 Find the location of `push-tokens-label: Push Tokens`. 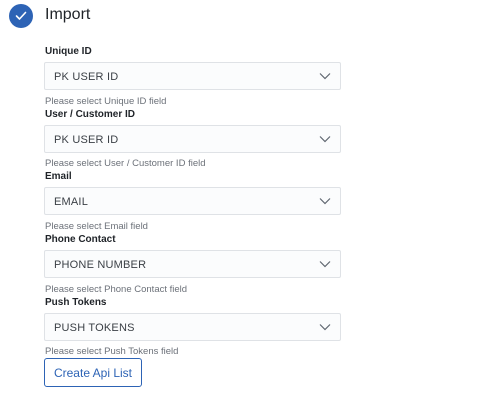

push-tokens-label: Push Tokens is located at coordinates (76, 302).